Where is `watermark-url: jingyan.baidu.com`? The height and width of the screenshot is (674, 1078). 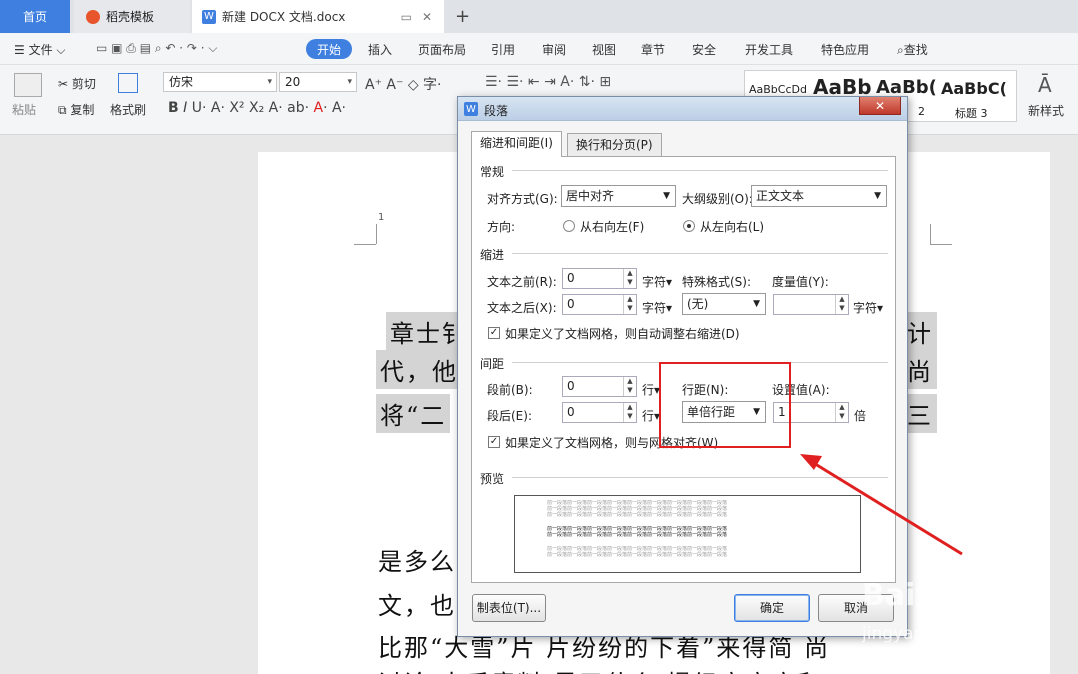 watermark-url: jingyan.baidu.com is located at coordinates (940, 634).